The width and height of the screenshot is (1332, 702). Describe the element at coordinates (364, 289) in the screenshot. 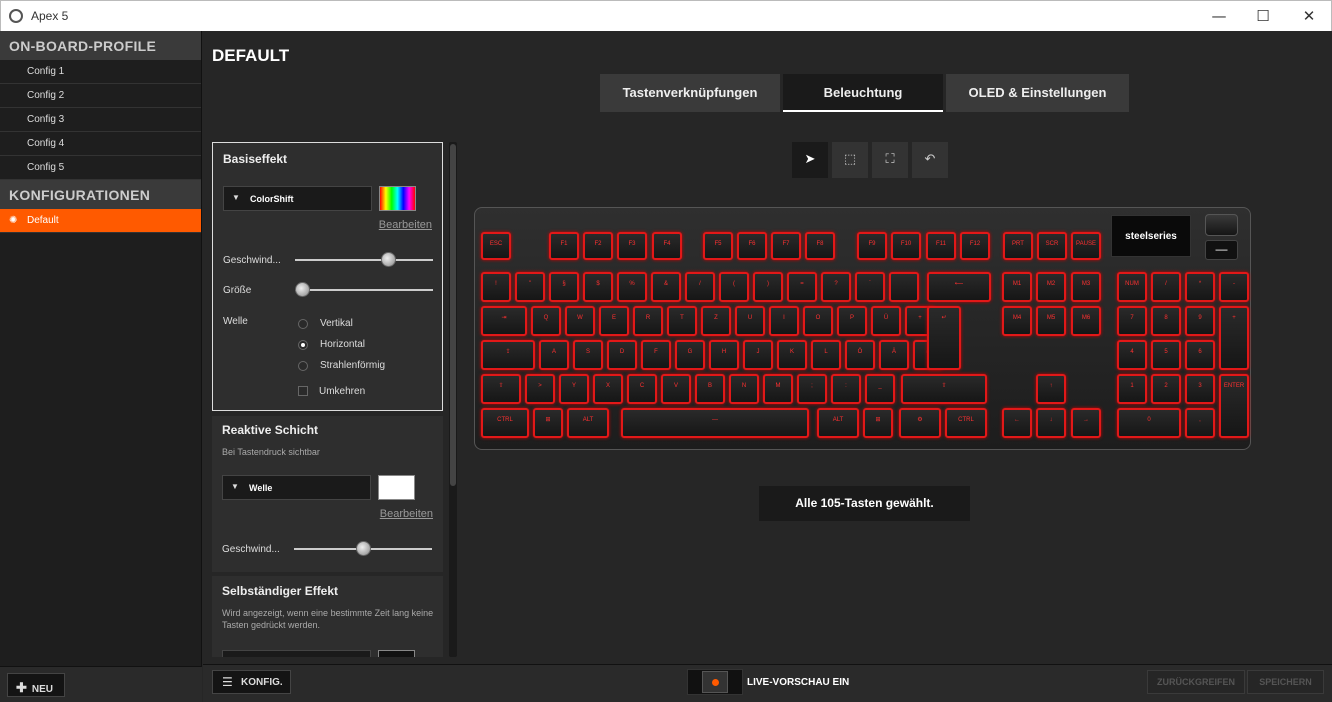

I see `size-slider` at that location.